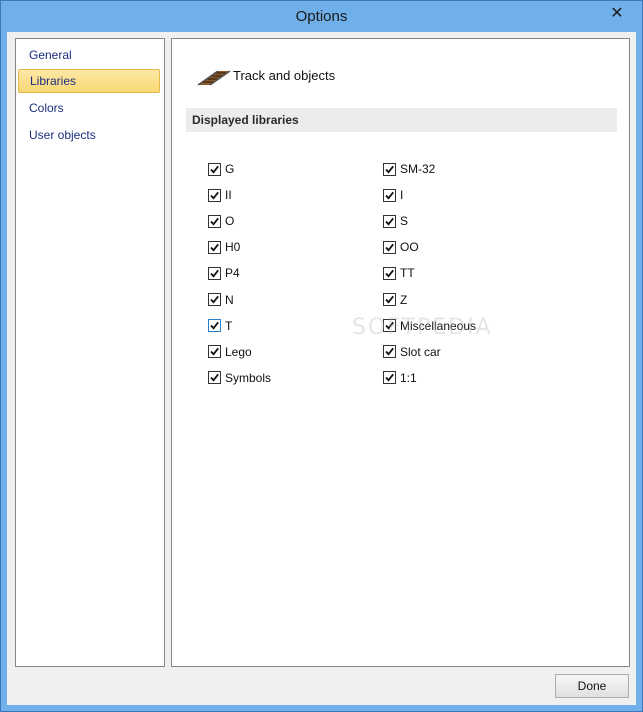 The image size is (643, 712). Describe the element at coordinates (404, 221) in the screenshot. I see `library-label: S` at that location.